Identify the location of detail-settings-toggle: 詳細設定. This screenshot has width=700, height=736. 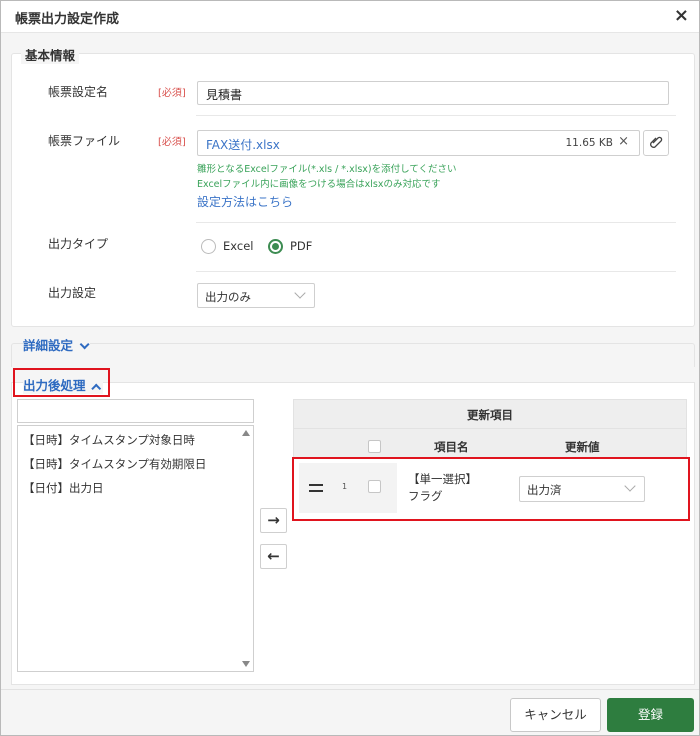
(57, 344).